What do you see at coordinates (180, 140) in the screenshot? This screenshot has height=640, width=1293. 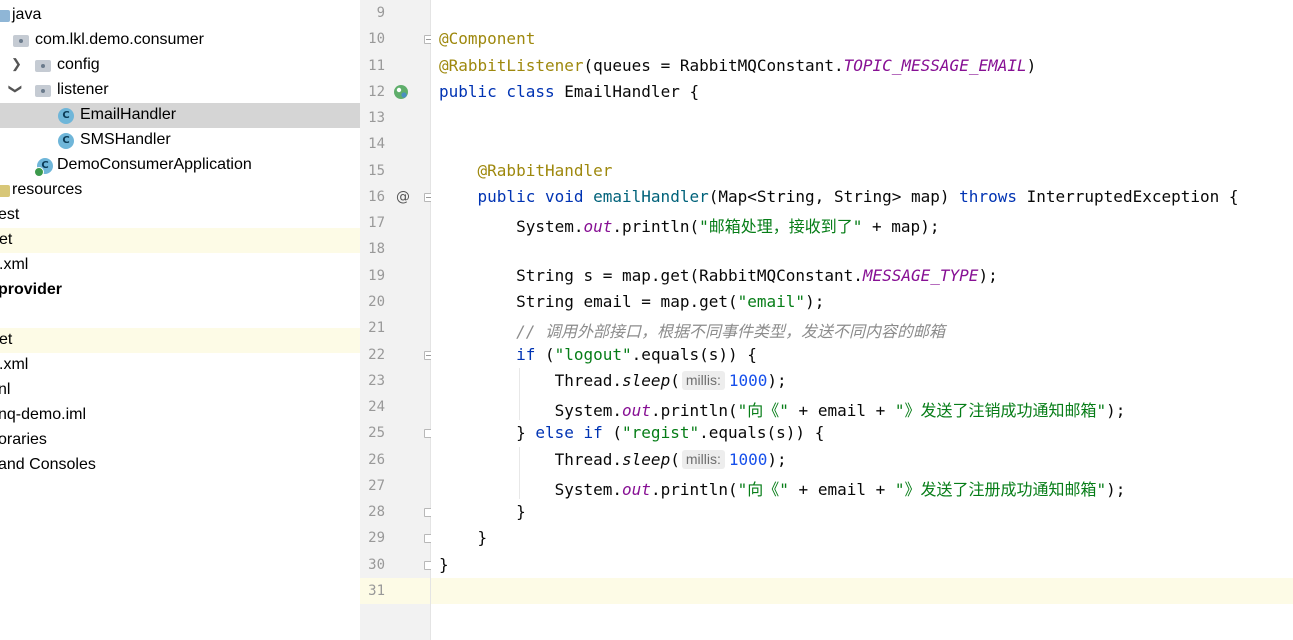 I see `tree-item-smshandler: C SMSHandler` at bounding box center [180, 140].